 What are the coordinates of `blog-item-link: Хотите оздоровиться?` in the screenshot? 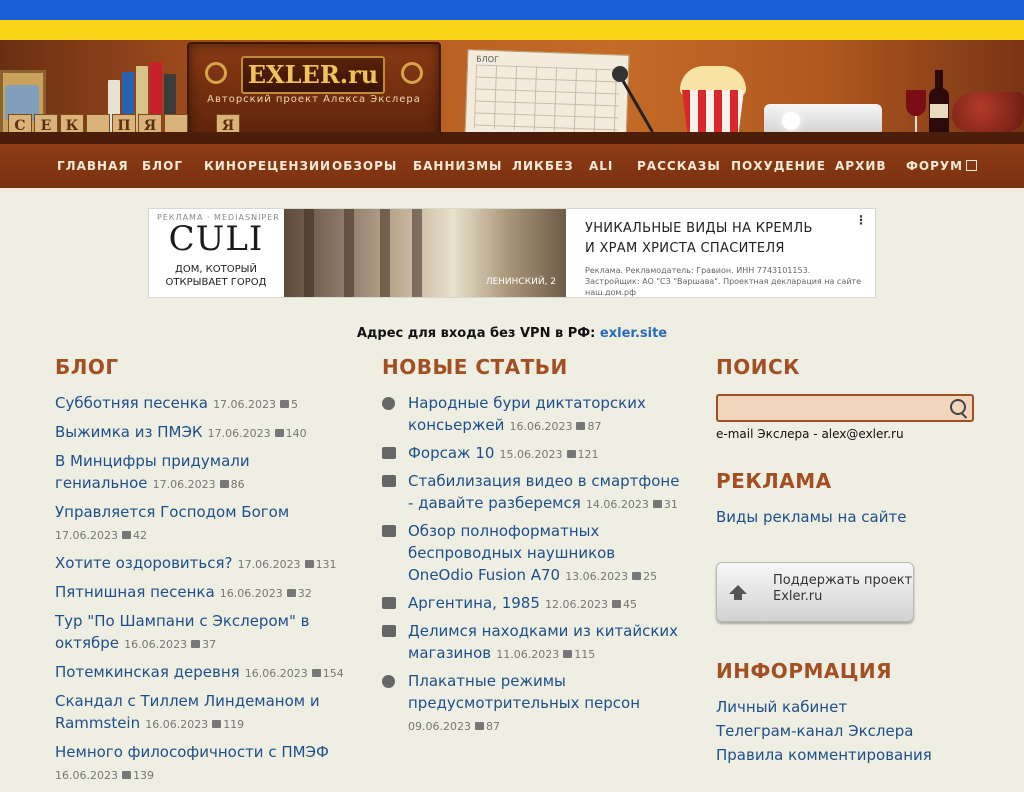 It's located at (143, 563).